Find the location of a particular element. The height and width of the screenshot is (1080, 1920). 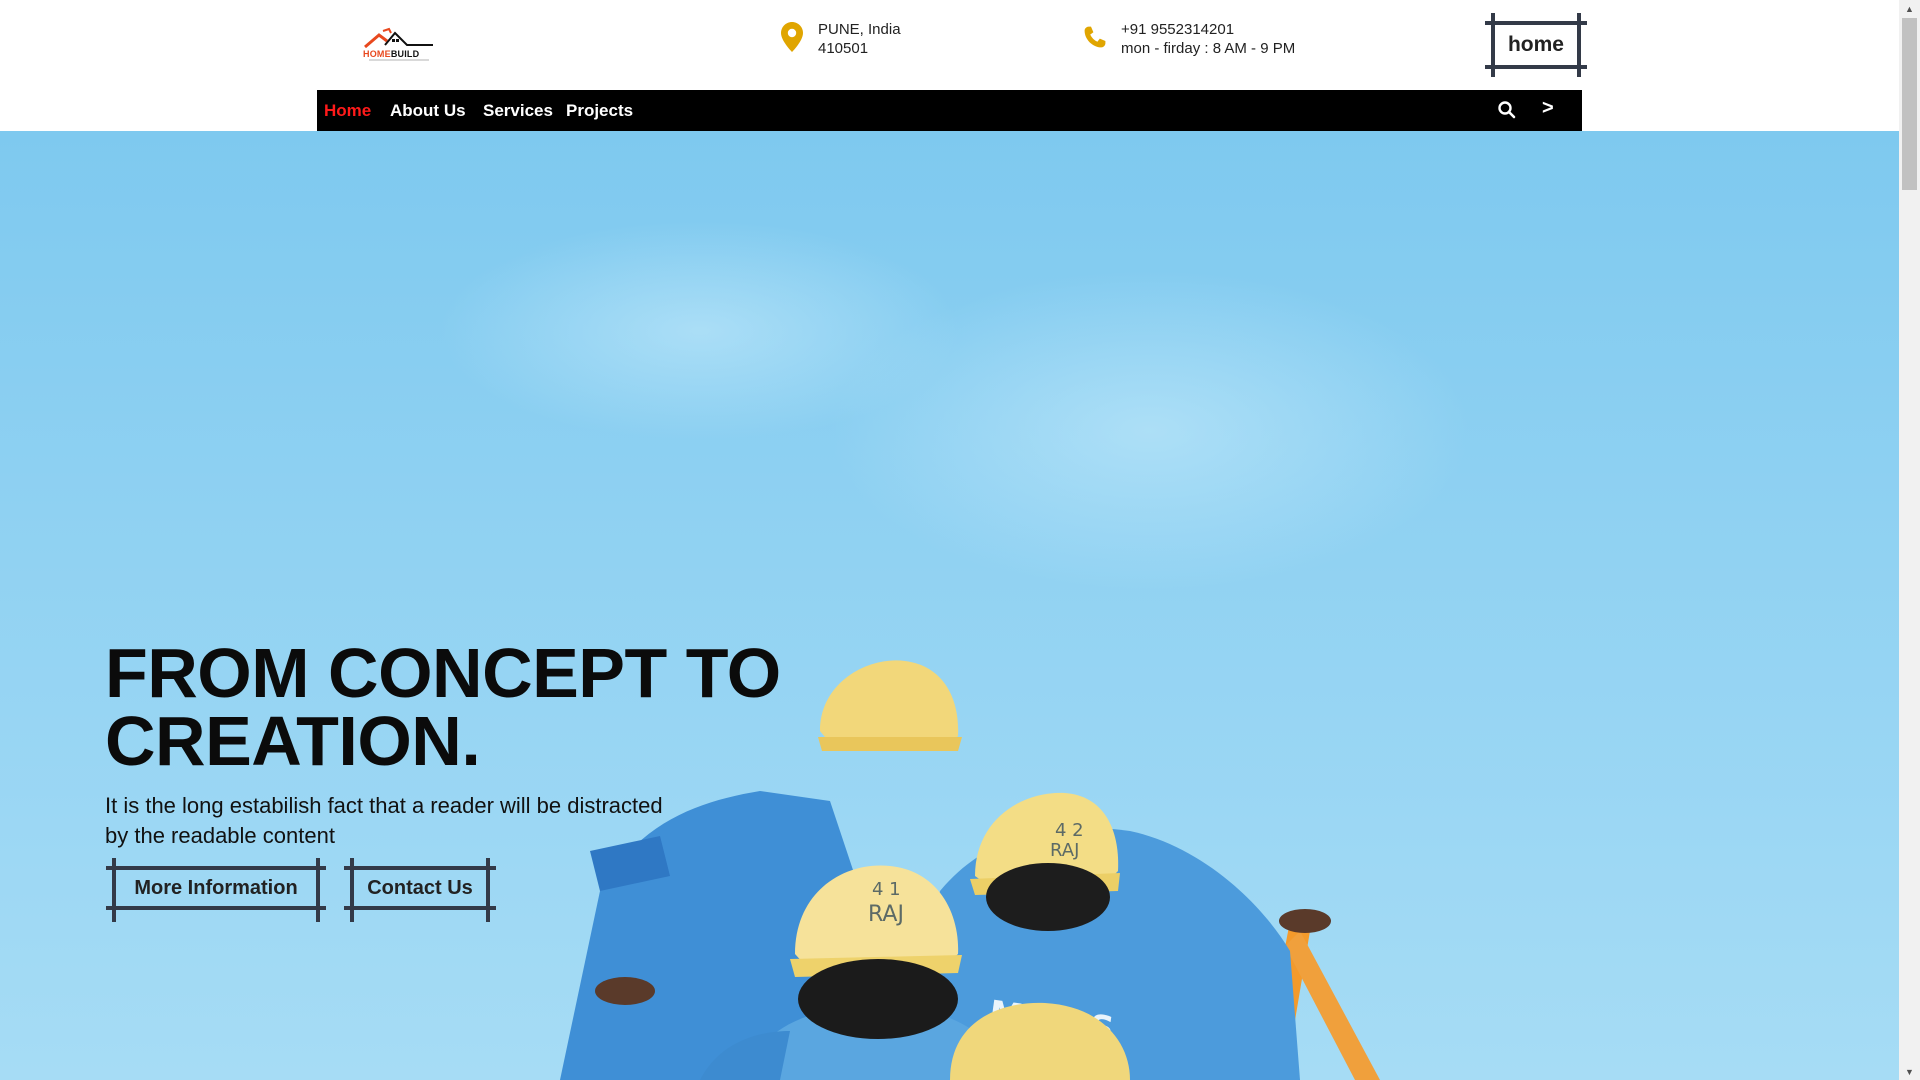

scroll-down-arrow-icon: ▼ is located at coordinates (1909, 1071).